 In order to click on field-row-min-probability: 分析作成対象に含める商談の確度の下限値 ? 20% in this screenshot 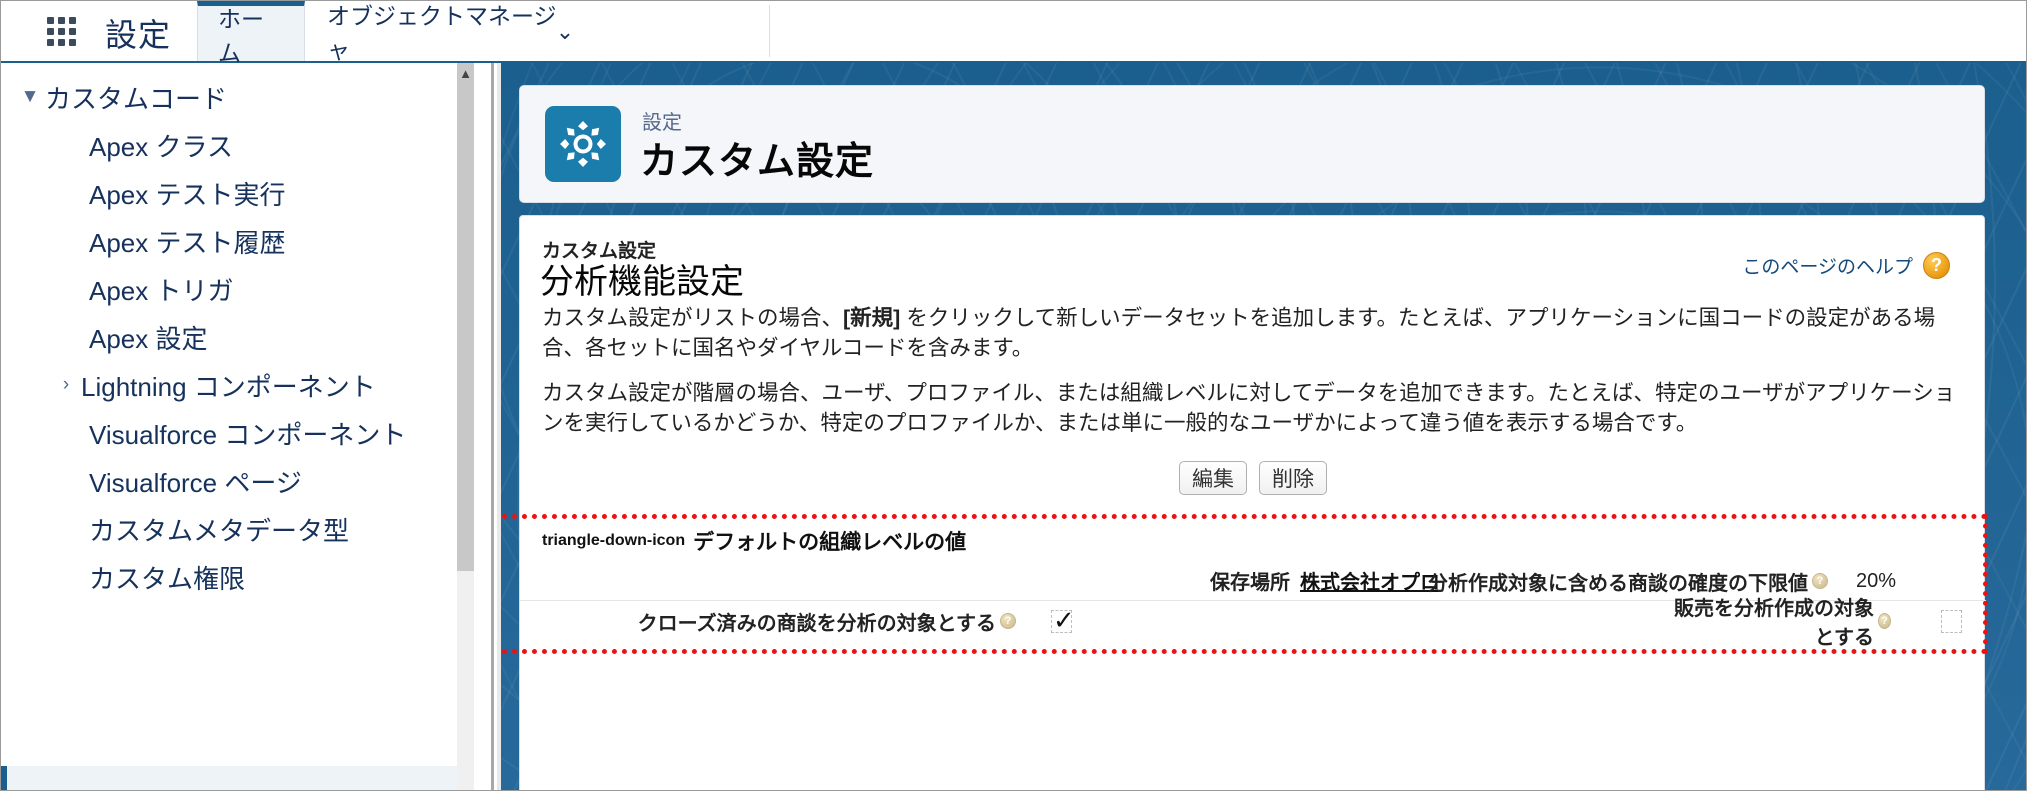, I will do `click(1662, 581)`.